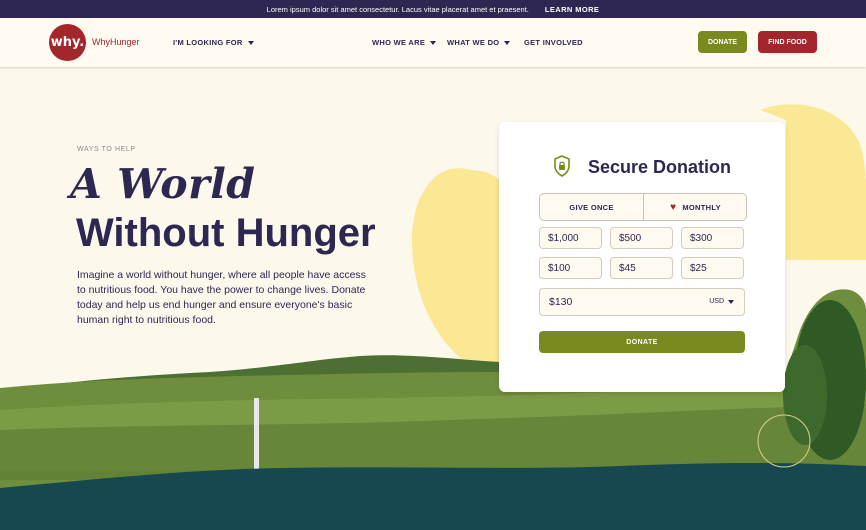 This screenshot has width=866, height=530. I want to click on amount-option: $500, so click(641, 238).